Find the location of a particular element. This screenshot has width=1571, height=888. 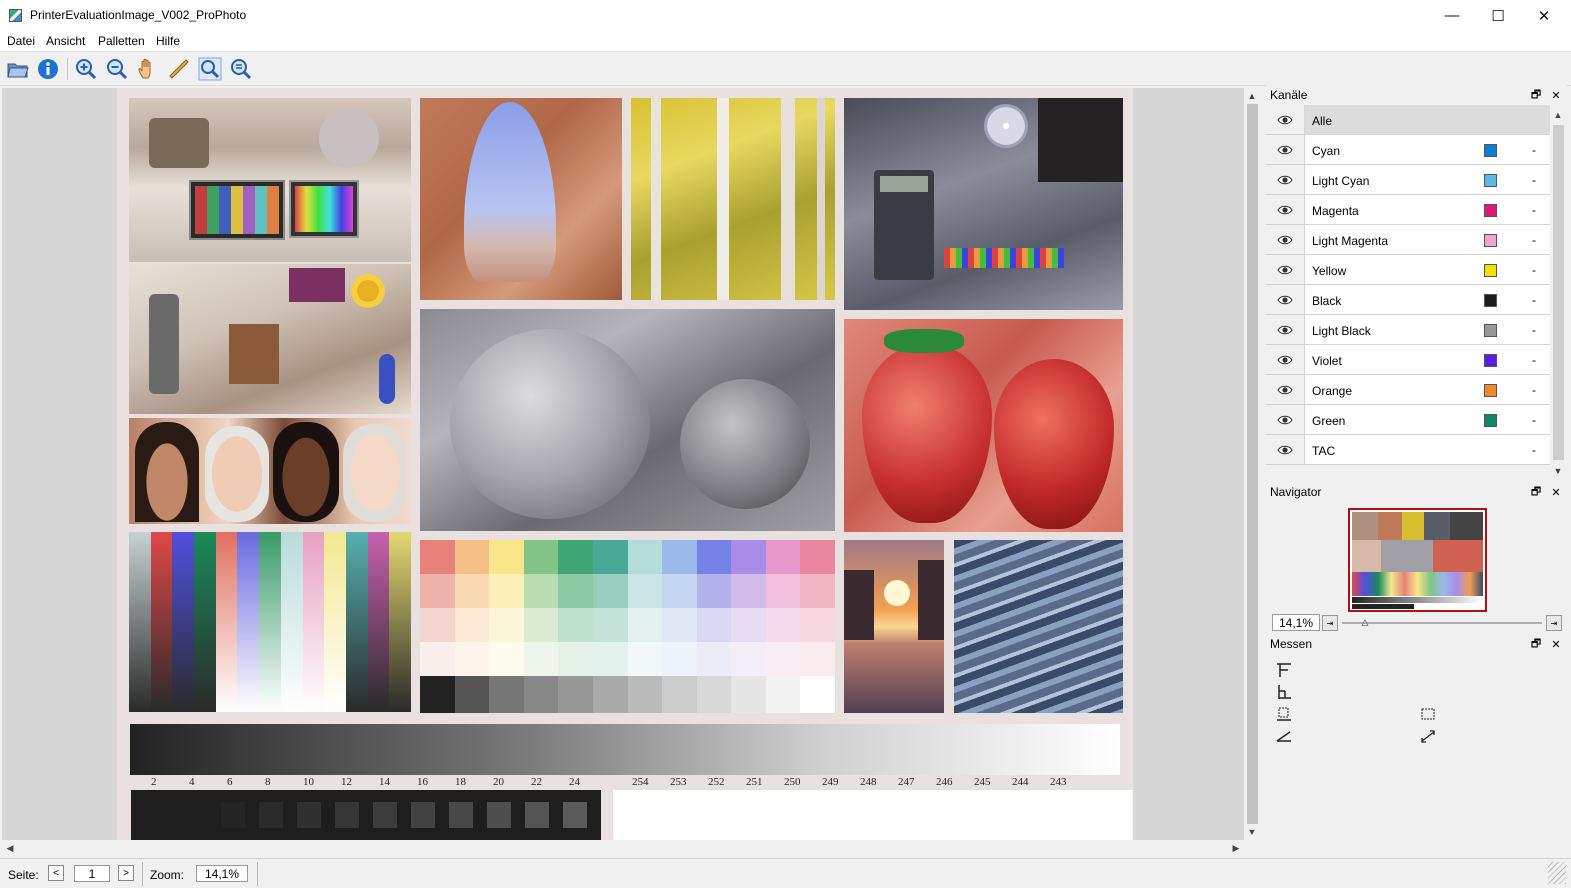

measure-rect-icon is located at coordinates (1428, 714).